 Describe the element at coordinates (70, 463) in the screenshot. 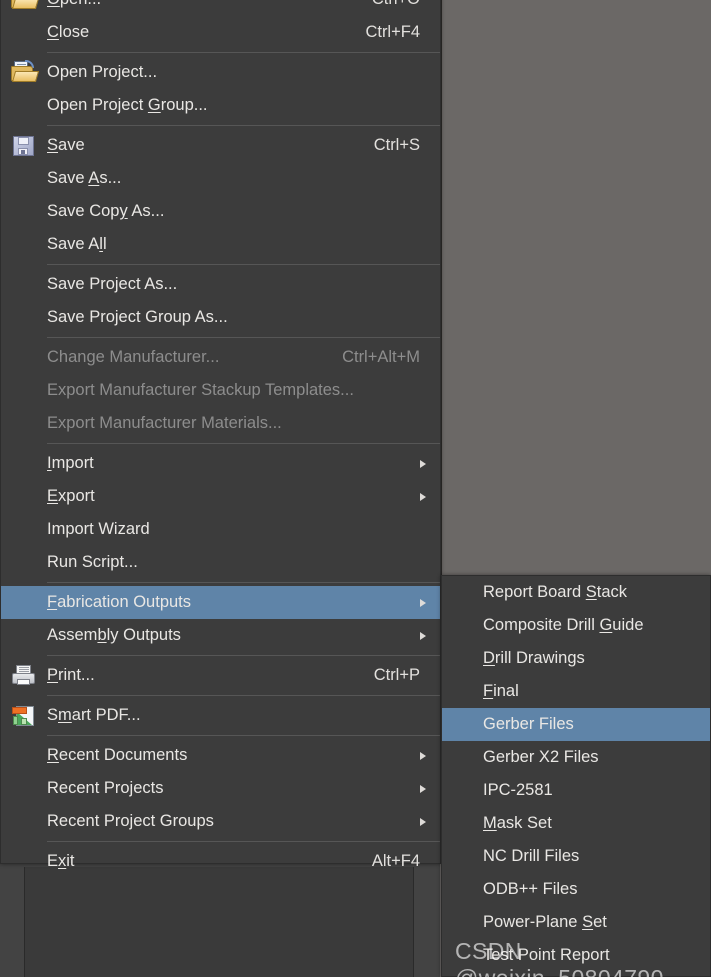

I see `menu-item-label: Import` at that location.